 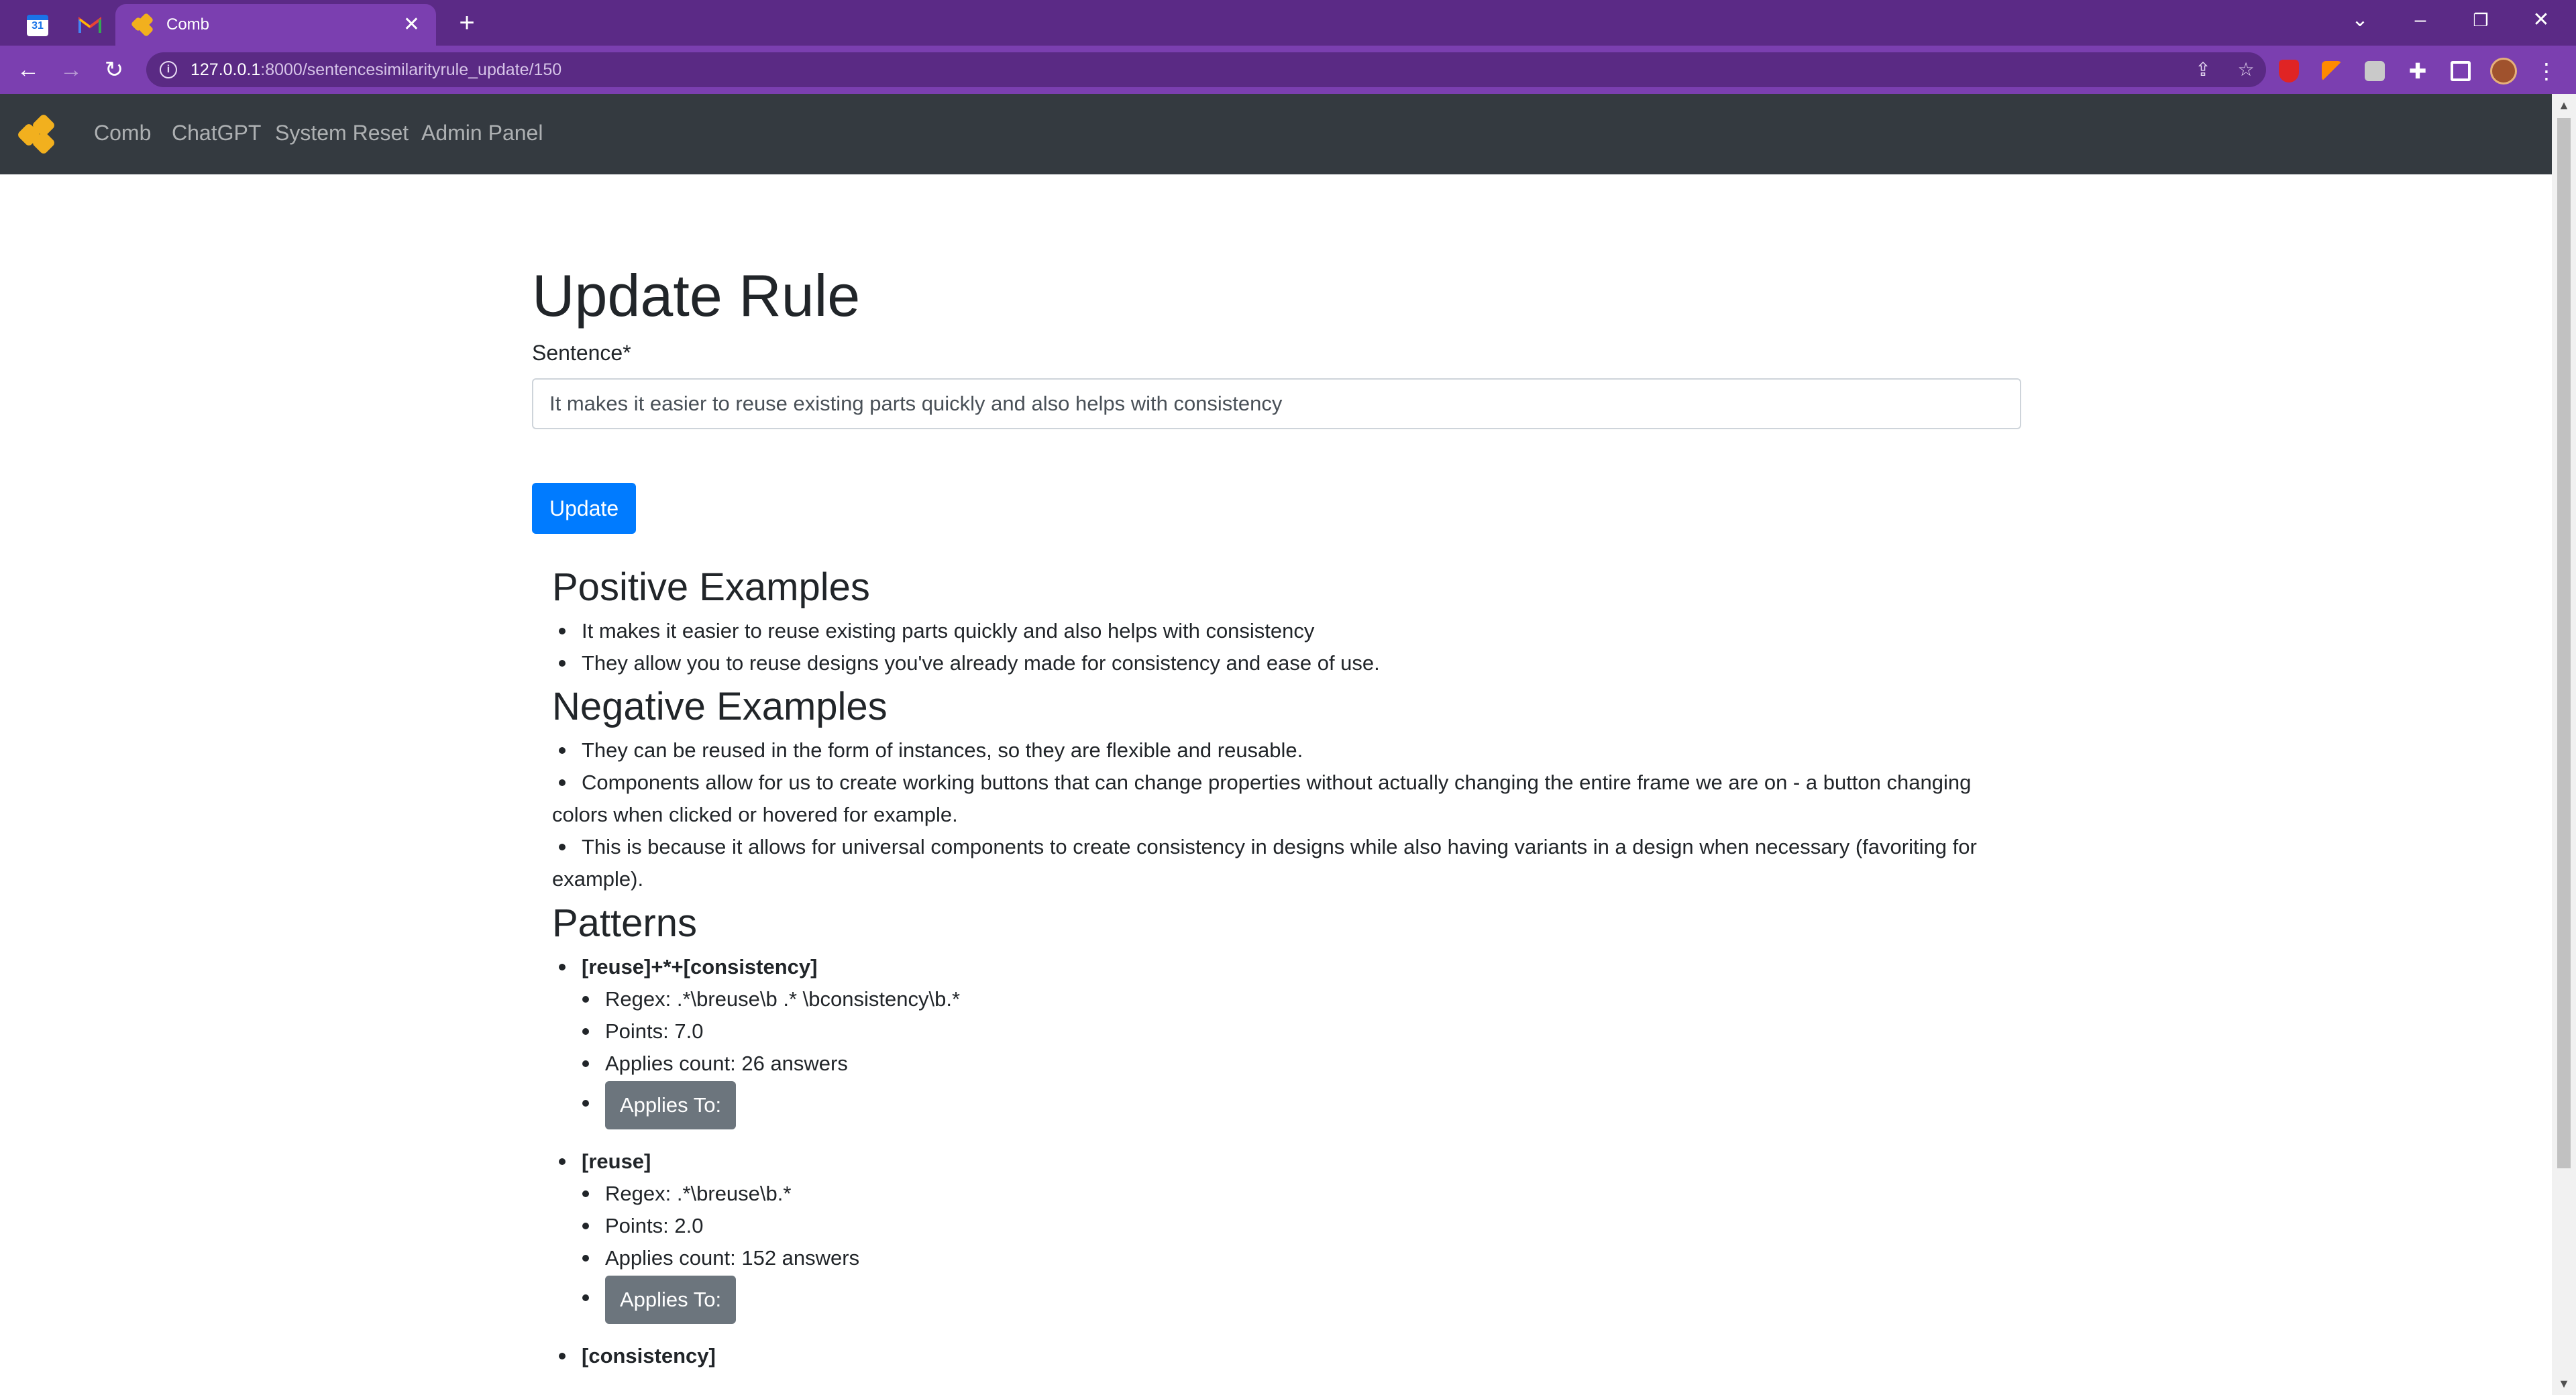 I want to click on nav-link-comb: Comb, so click(x=122, y=133).